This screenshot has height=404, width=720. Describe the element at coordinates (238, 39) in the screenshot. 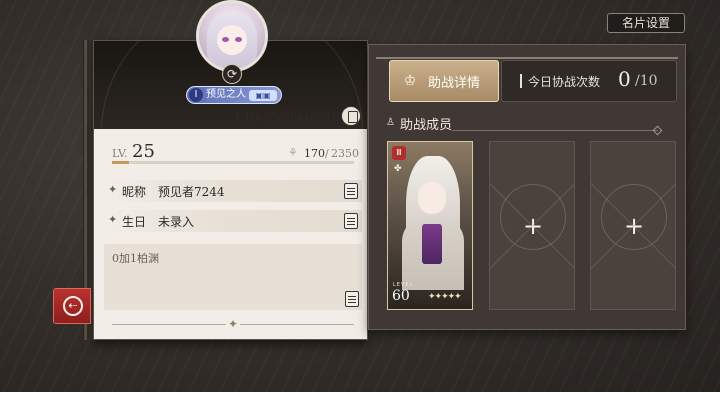

I see `avatar-eye-right` at that location.